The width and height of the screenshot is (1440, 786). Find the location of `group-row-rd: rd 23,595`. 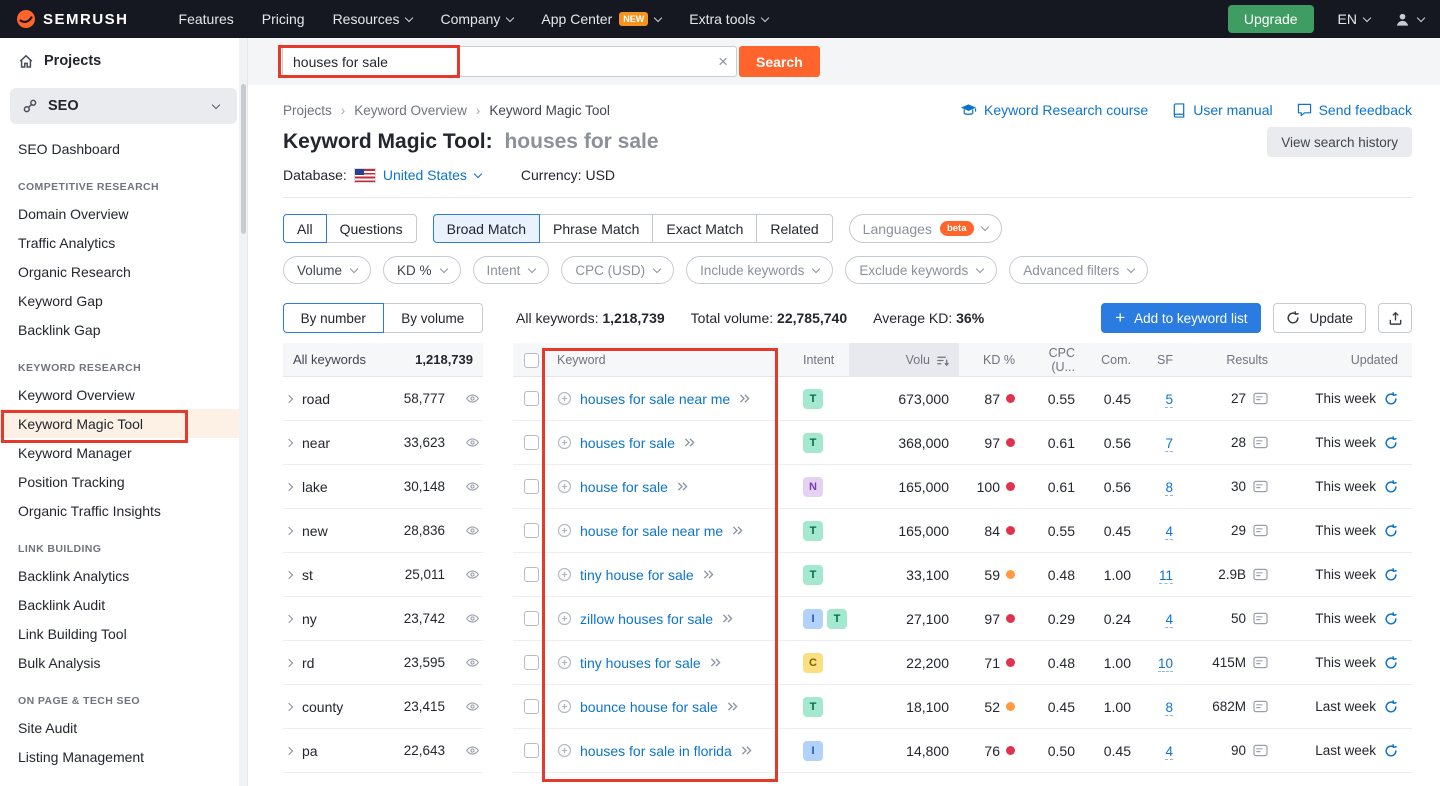

group-row-rd: rd 23,595 is located at coordinates (383, 663).